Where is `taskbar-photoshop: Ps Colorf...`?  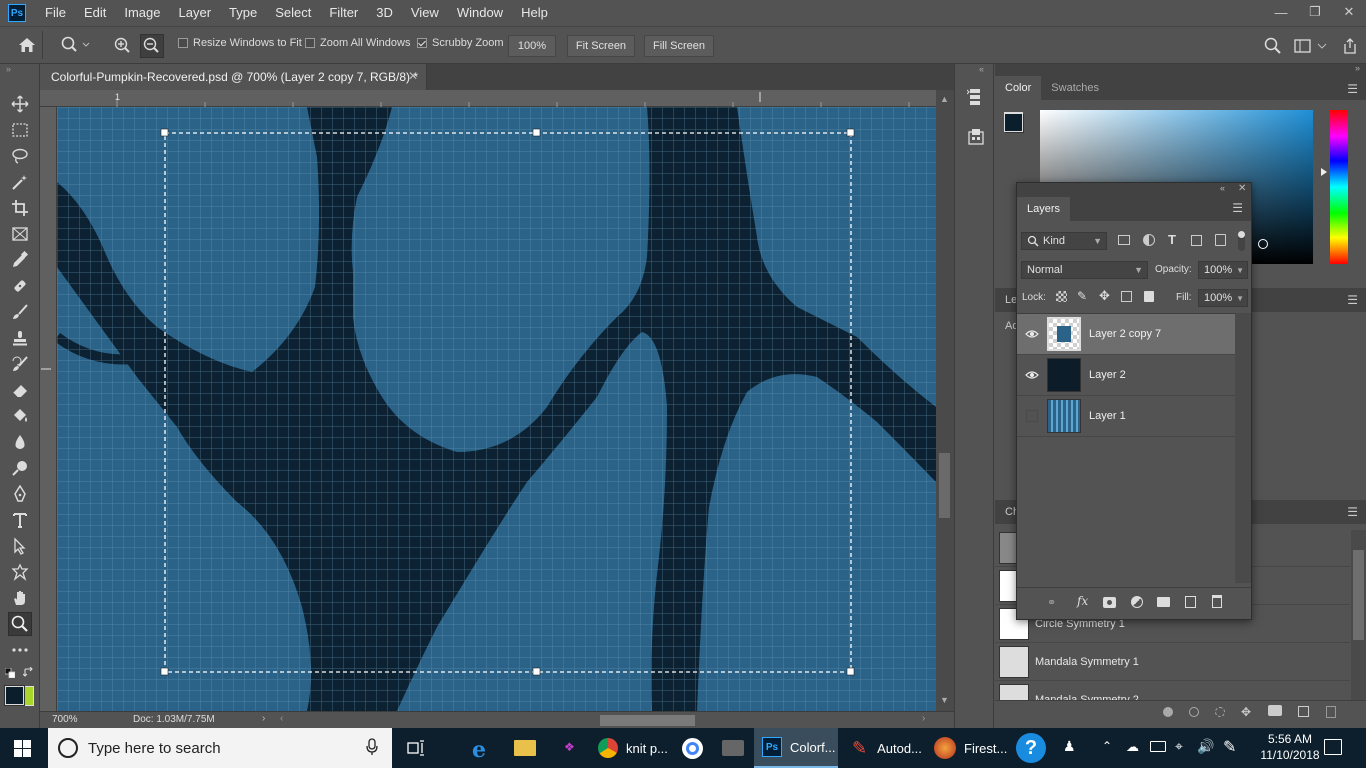 taskbar-photoshop: Ps Colorf... is located at coordinates (796, 748).